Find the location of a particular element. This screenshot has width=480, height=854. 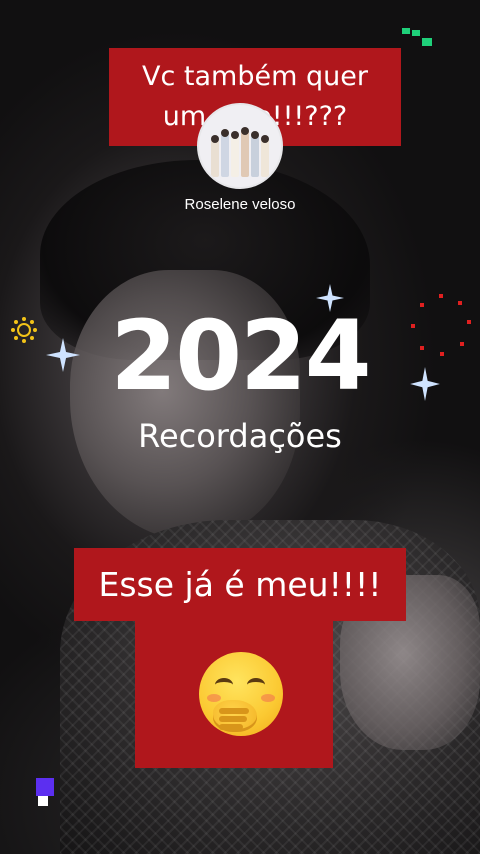

bottom-caption: Esse já é meu!!!! is located at coordinates (240, 584).